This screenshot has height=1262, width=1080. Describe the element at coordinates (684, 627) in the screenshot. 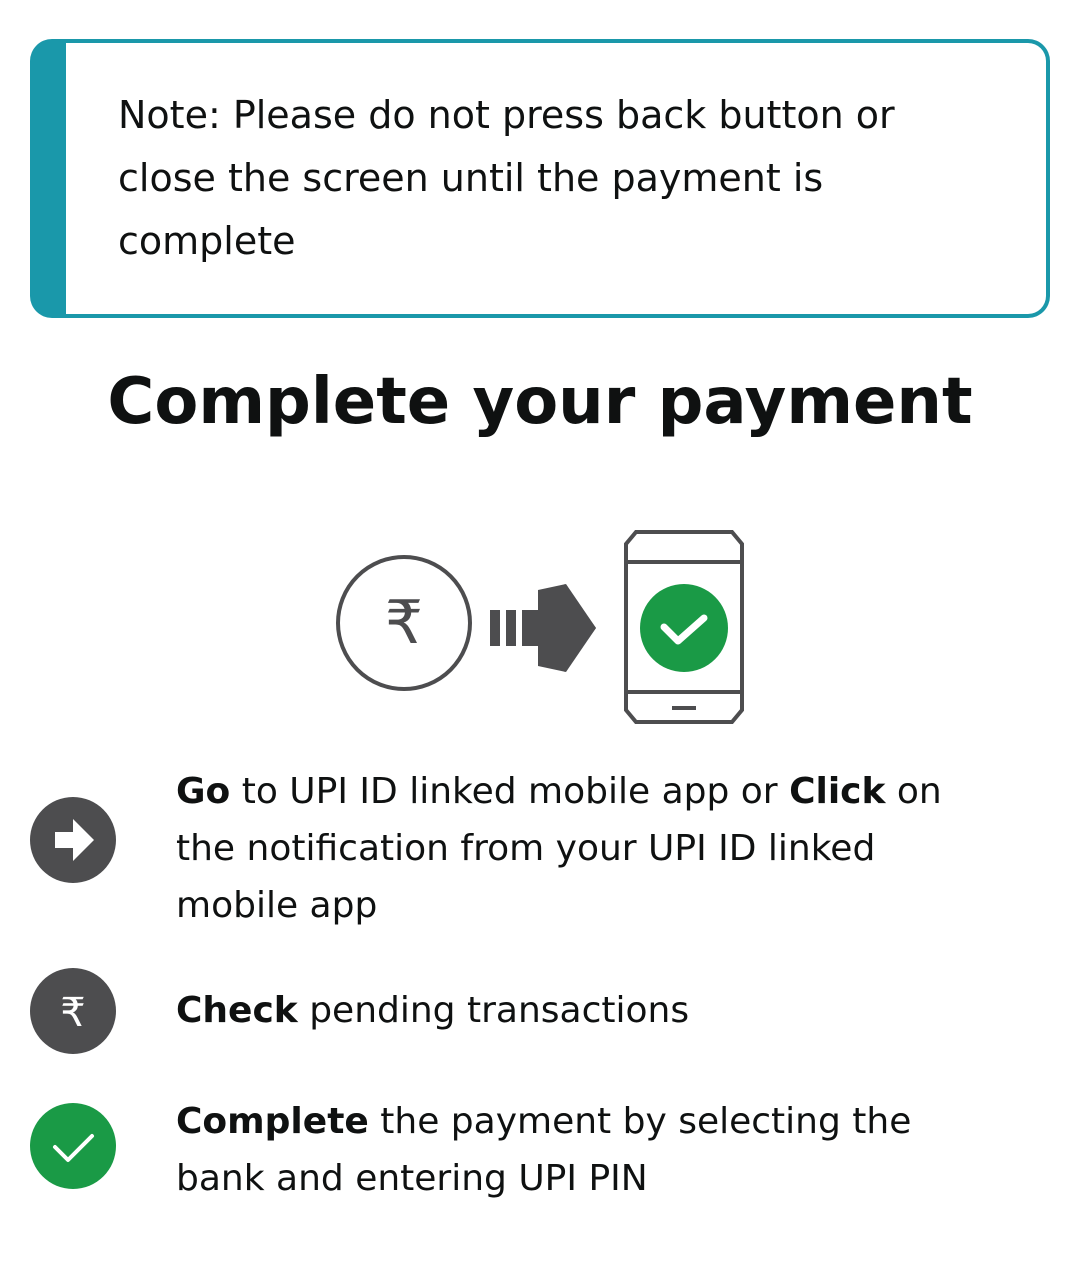

I see `phone-check-icon` at that location.